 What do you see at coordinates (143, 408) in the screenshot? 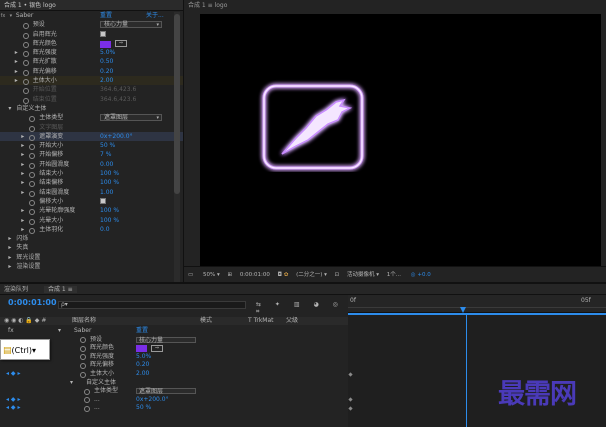
I see `property-value: 50 %` at bounding box center [143, 408].